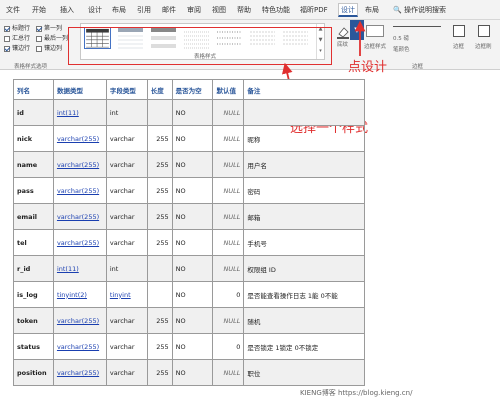  Describe the element at coordinates (17, 27) in the screenshot. I see `option-header-row: 标题行` at that location.